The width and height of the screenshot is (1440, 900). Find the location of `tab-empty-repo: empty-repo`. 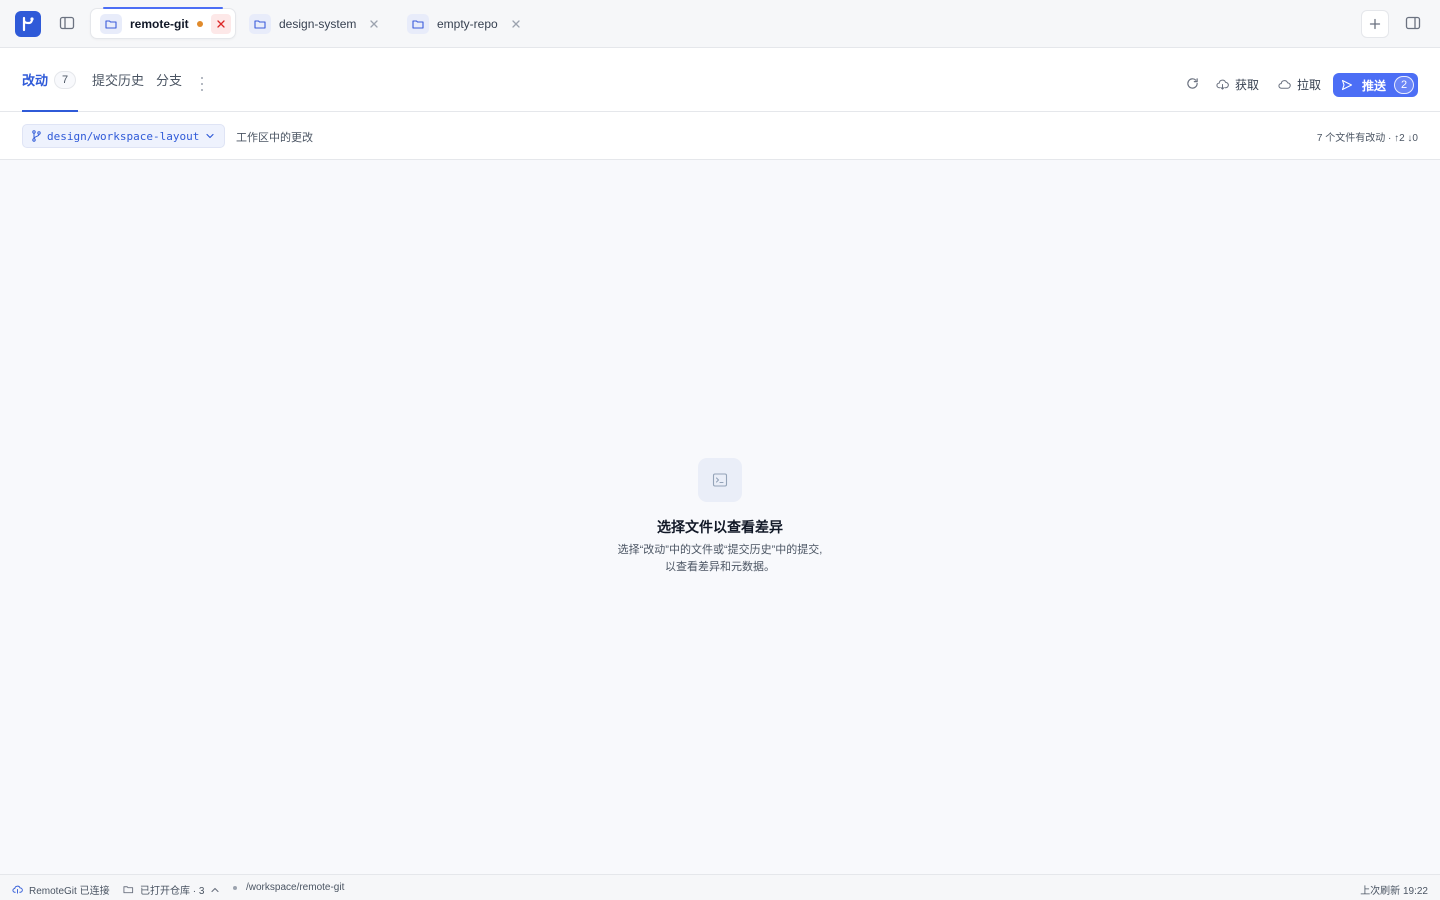

tab-empty-repo: empty-repo is located at coordinates (468, 23).